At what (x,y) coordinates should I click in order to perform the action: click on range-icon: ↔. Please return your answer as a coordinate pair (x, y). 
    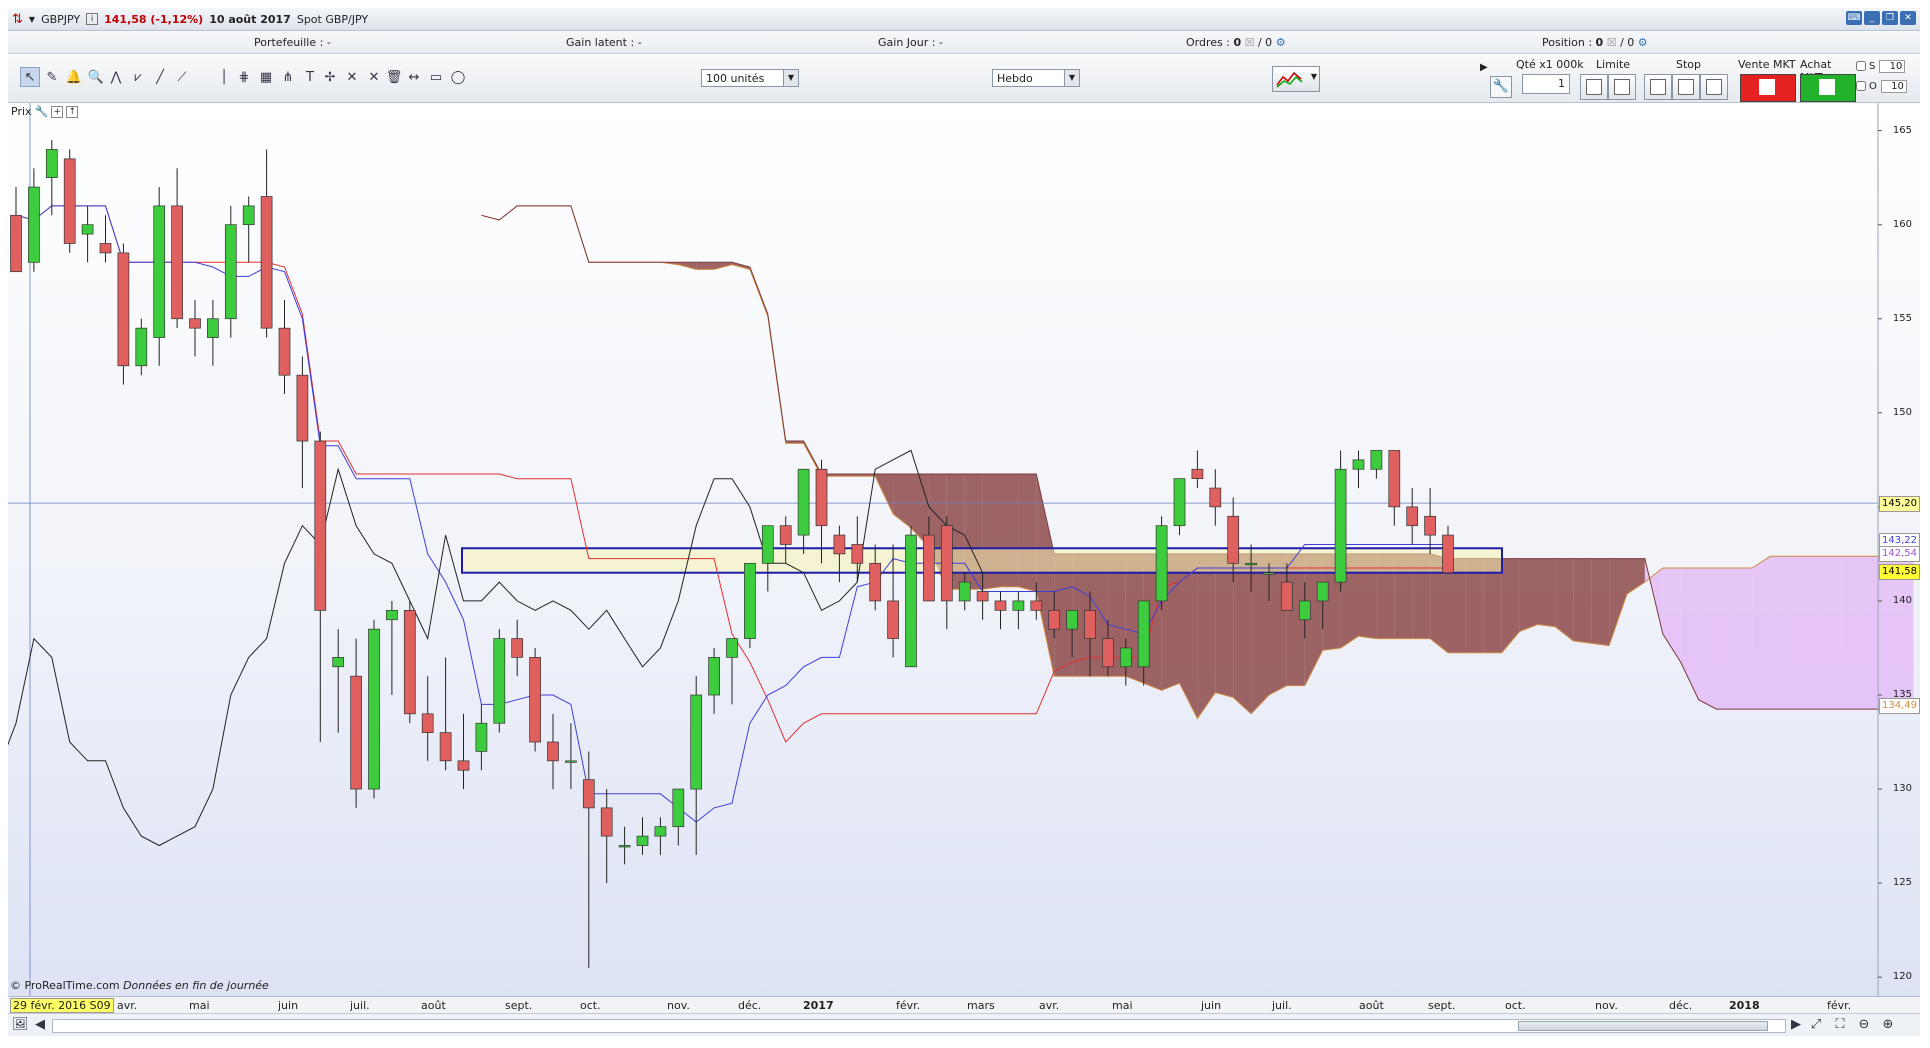
    Looking at the image, I should click on (414, 77).